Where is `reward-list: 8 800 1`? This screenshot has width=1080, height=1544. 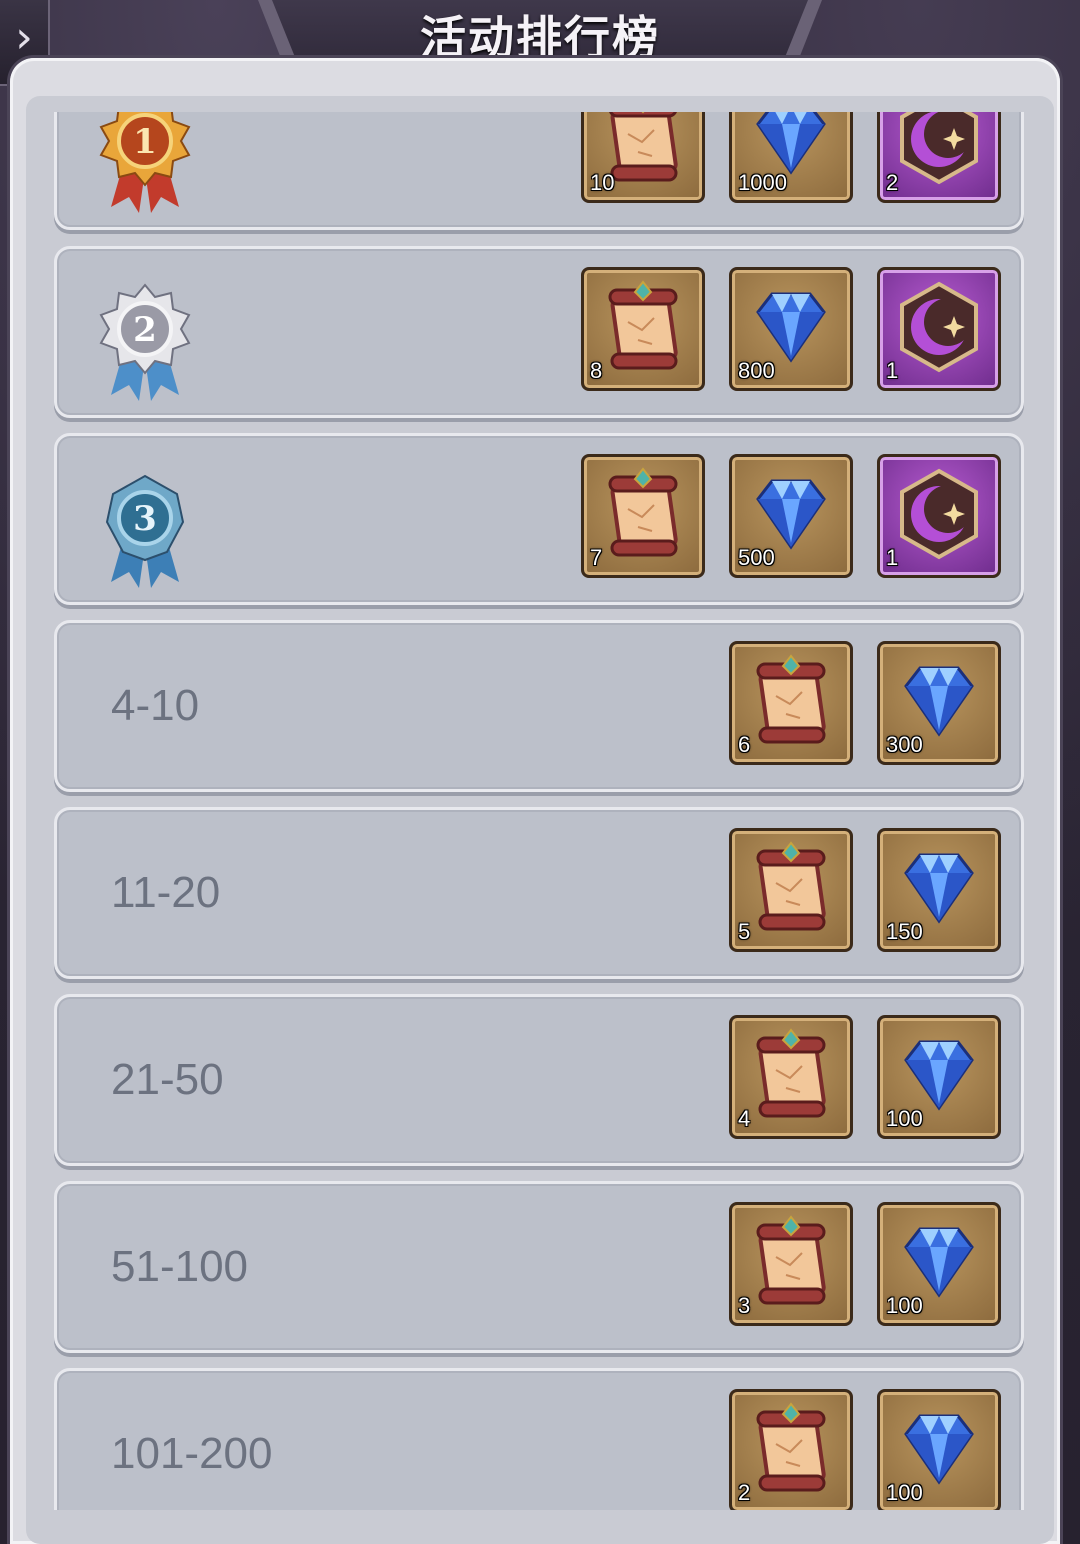
reward-list: 8 800 1 is located at coordinates (791, 329).